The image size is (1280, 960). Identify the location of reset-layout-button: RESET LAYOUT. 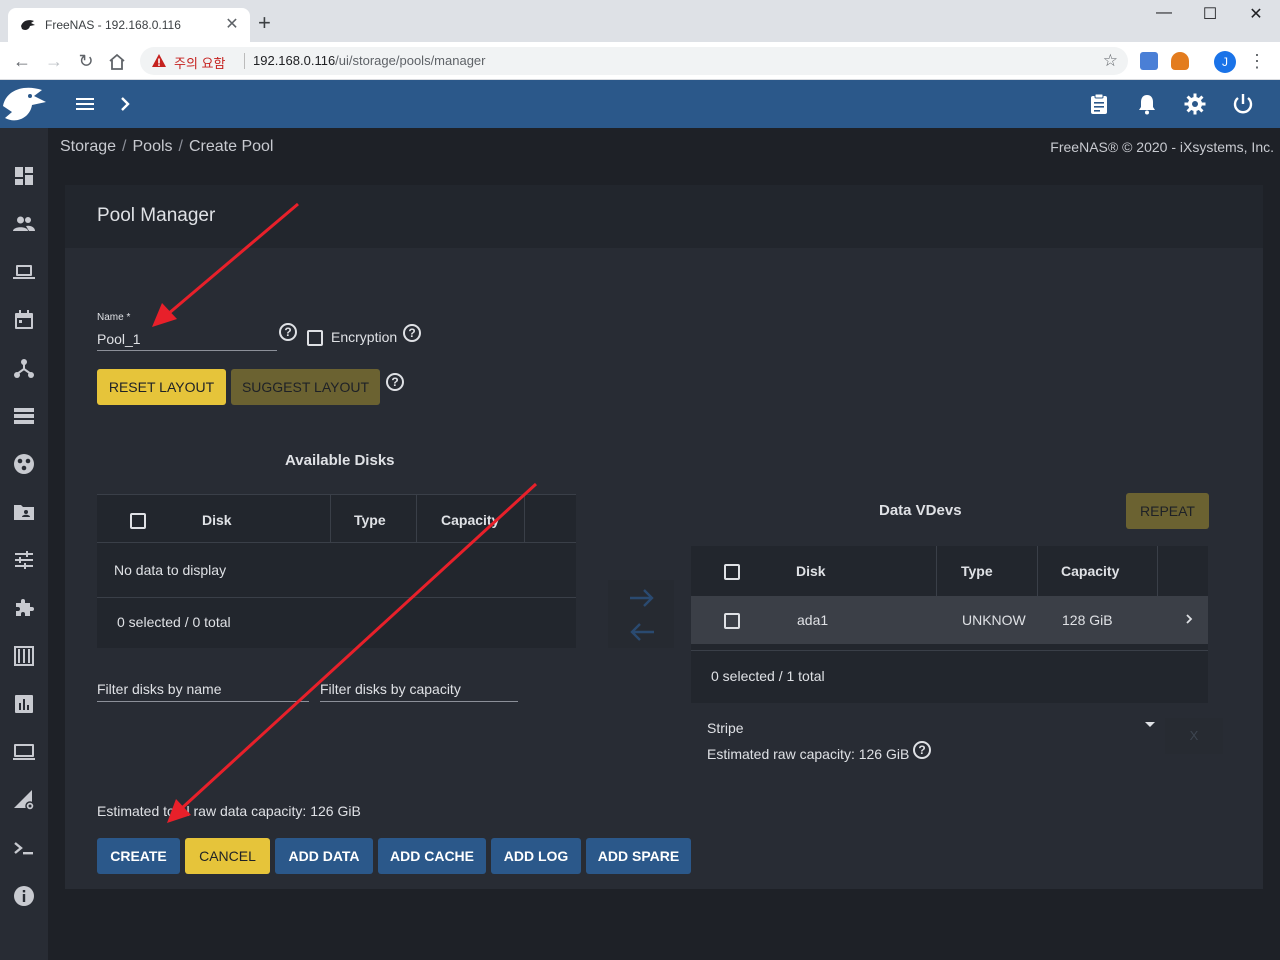
(161, 387).